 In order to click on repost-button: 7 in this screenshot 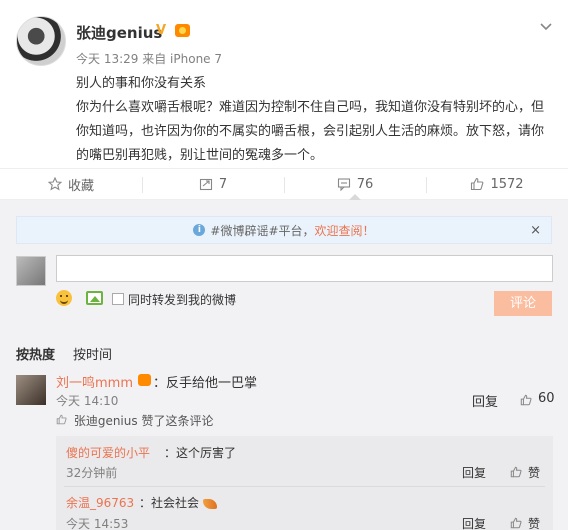, I will do `click(213, 184)`.